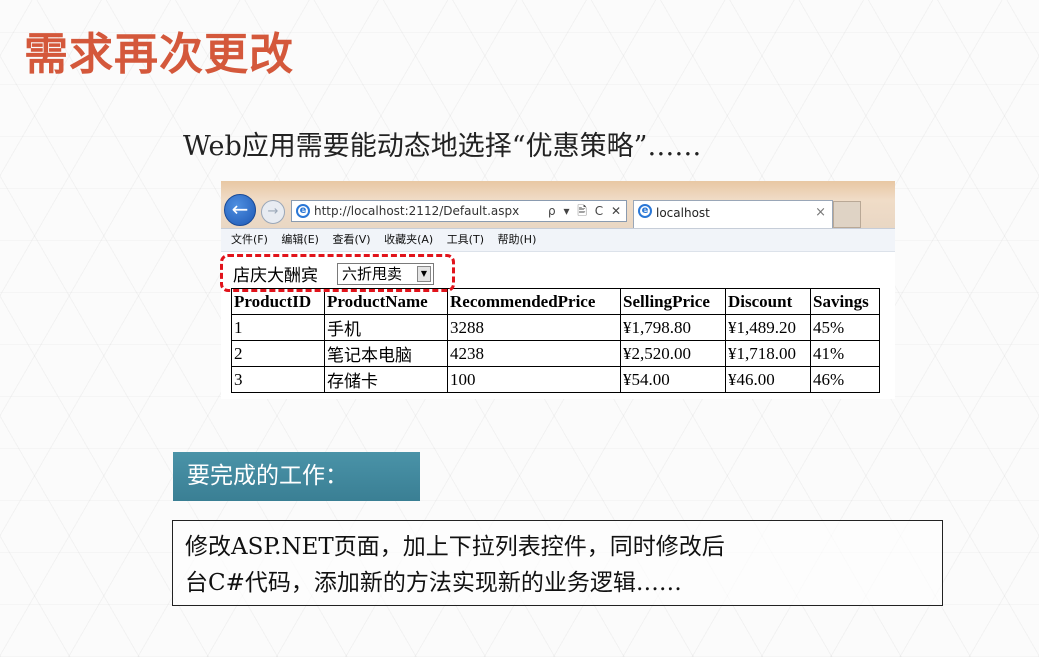  Describe the element at coordinates (386, 353) in the screenshot. I see `table-cell: 笔记本电脑` at that location.